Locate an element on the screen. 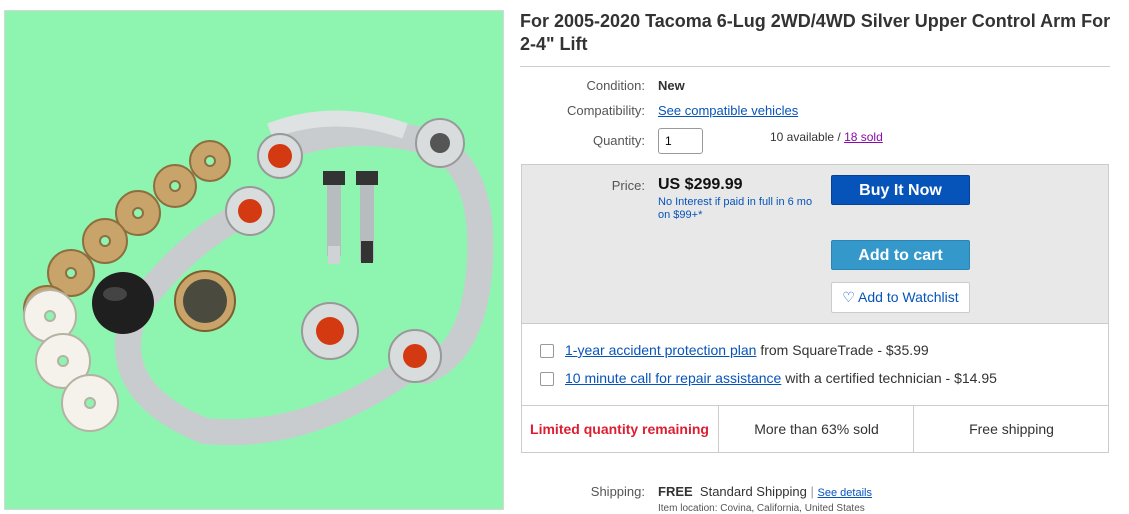  title-divider is located at coordinates (815, 66).